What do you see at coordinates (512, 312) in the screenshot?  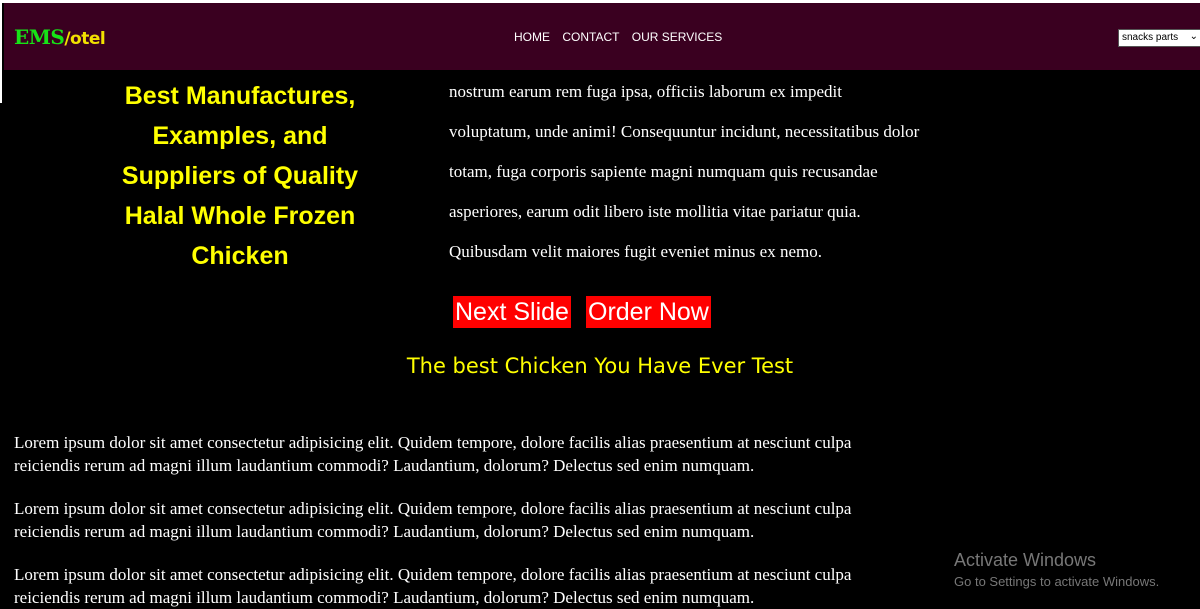 I see `next-slide-button: Next Slide` at bounding box center [512, 312].